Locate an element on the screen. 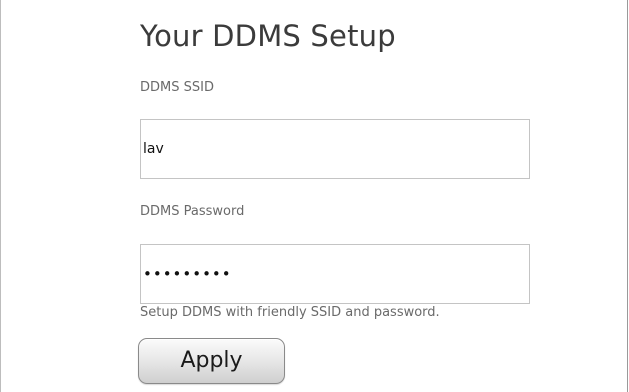 The height and width of the screenshot is (392, 629). password-input is located at coordinates (335, 274).